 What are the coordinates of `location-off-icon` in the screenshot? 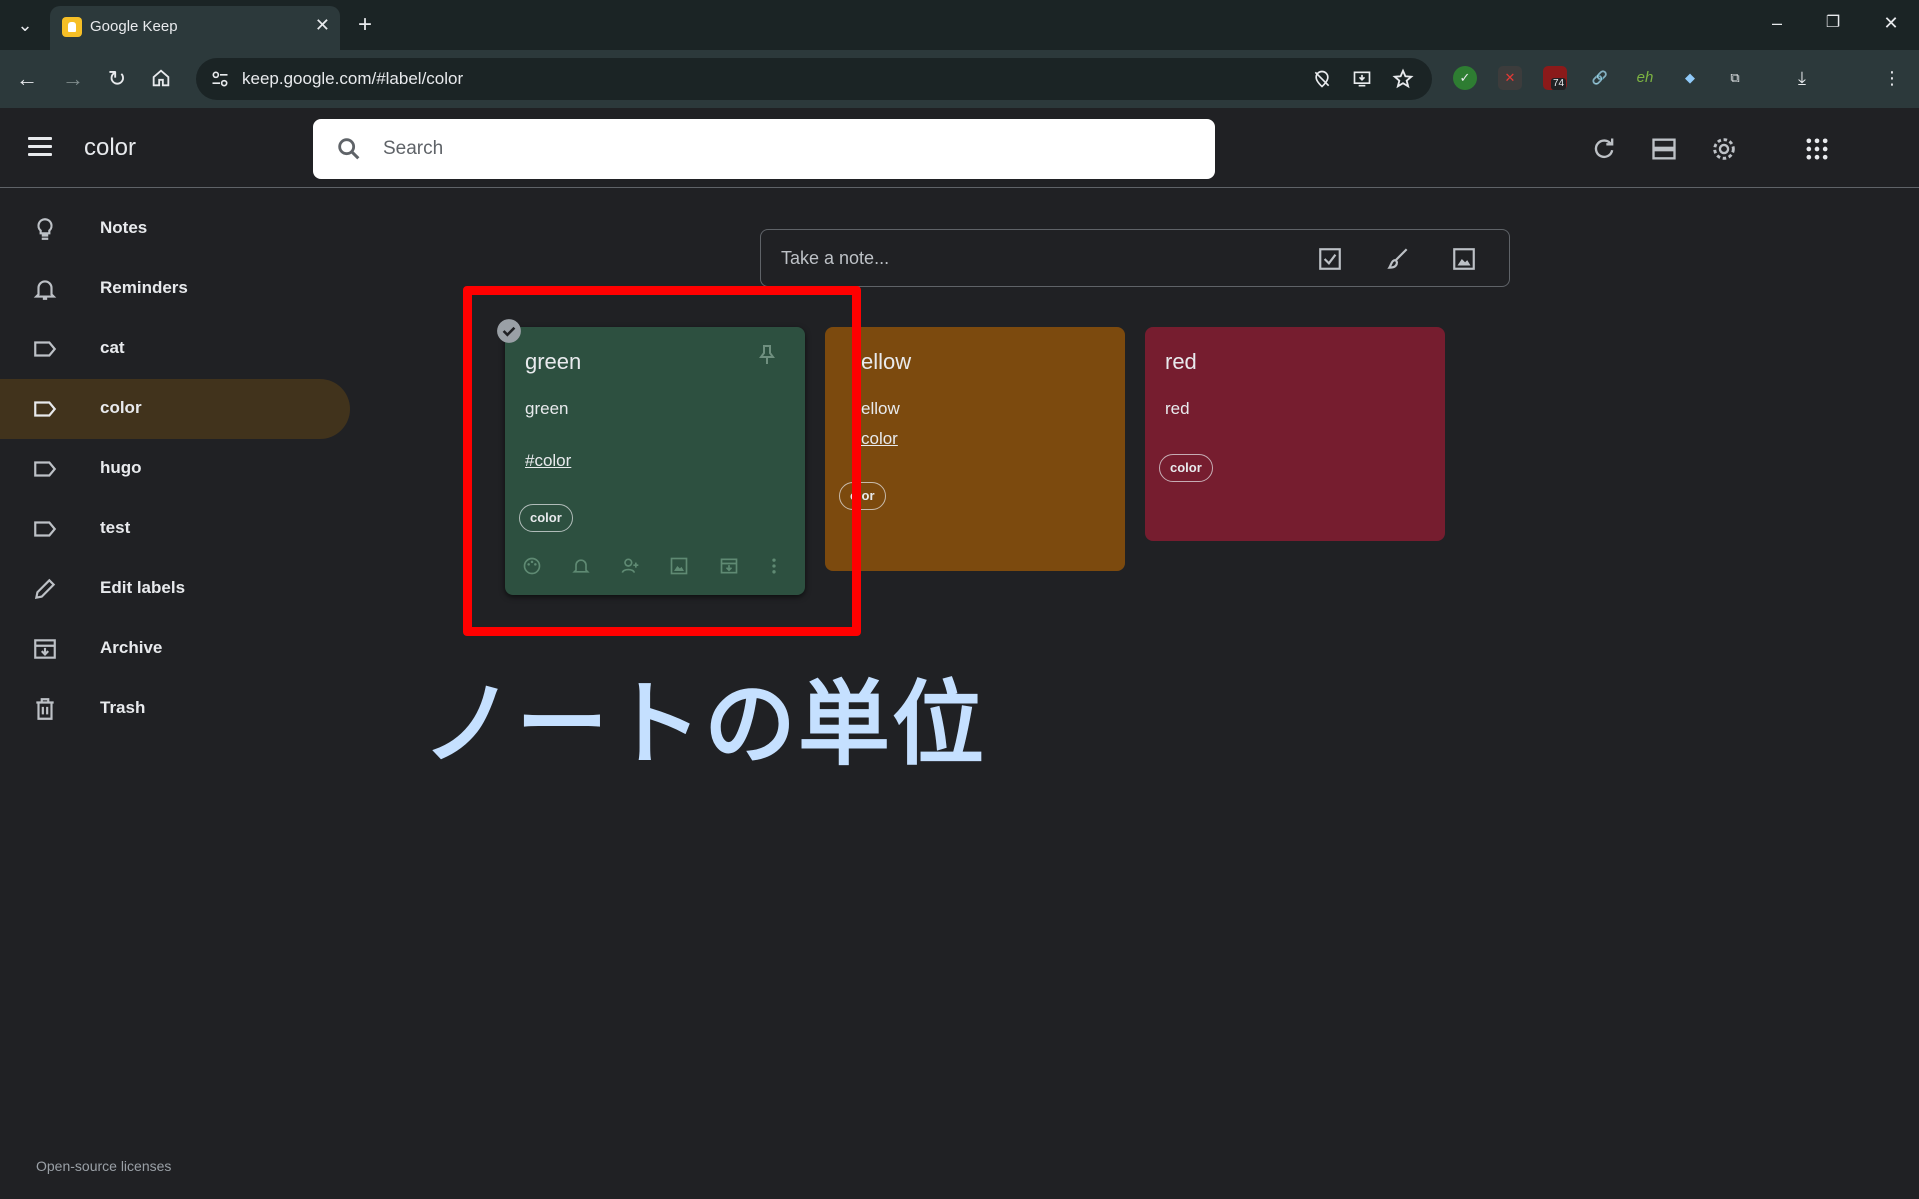 It's located at (1322, 79).